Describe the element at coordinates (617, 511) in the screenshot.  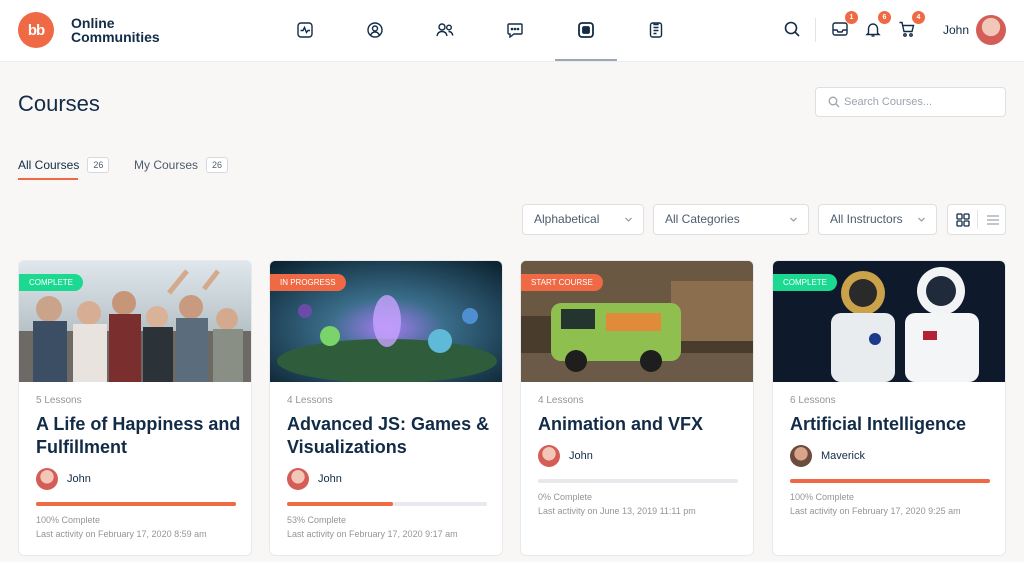
I see `last-activity: Last activity on June 13, 2019 11:11 pm` at that location.